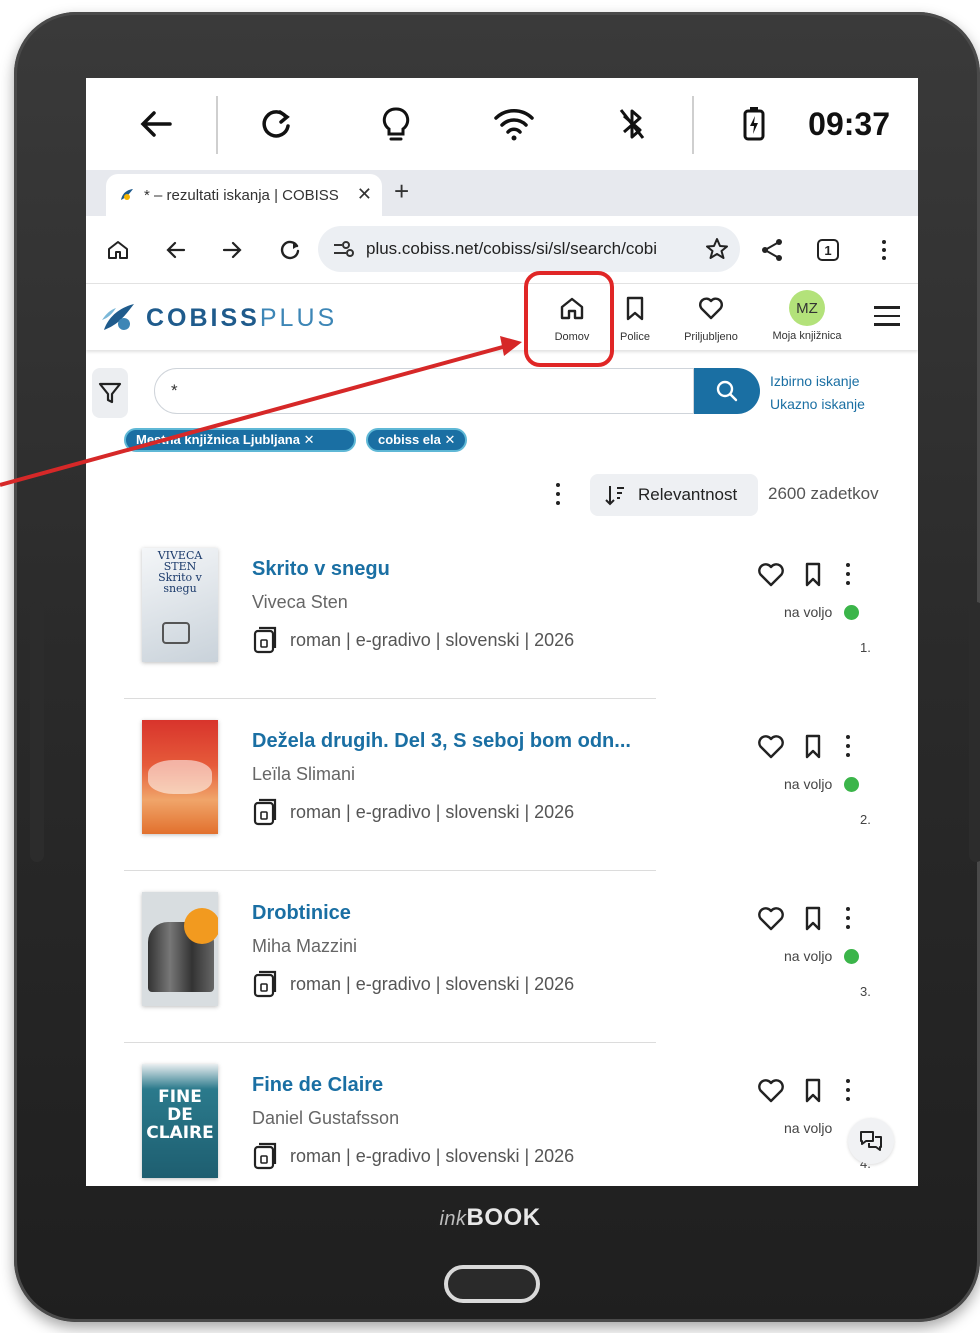 The image size is (980, 1333). What do you see at coordinates (276, 124) in the screenshot?
I see `refresh-icon` at bounding box center [276, 124].